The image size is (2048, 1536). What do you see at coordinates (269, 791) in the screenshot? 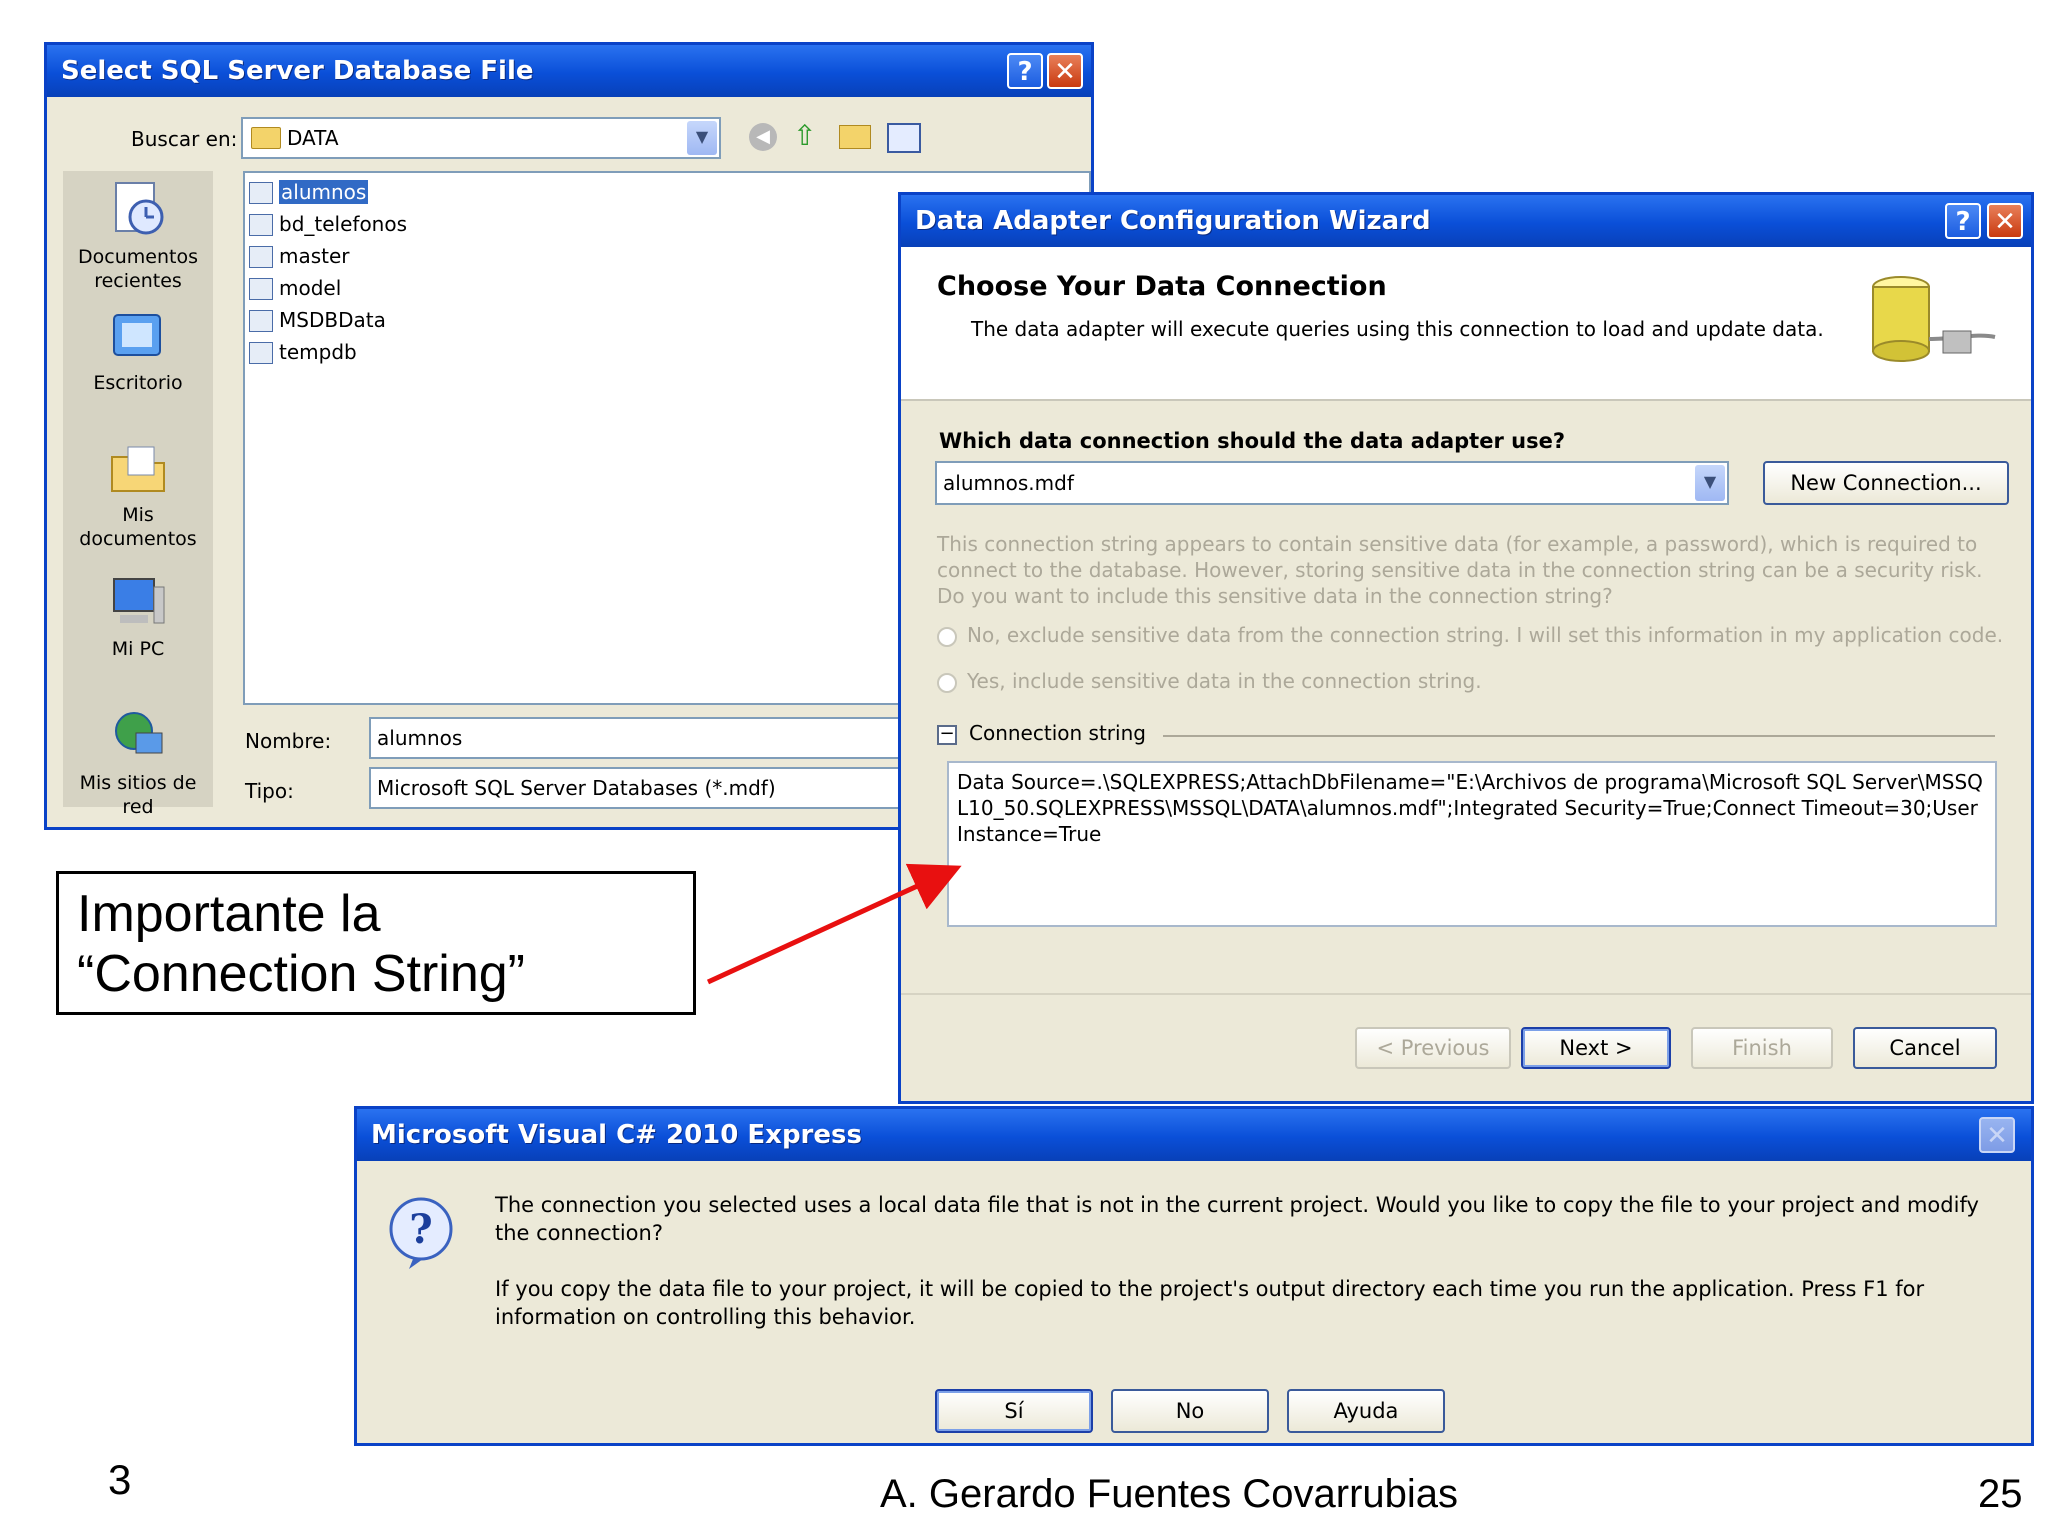
I see `type-label: Tipo:` at bounding box center [269, 791].